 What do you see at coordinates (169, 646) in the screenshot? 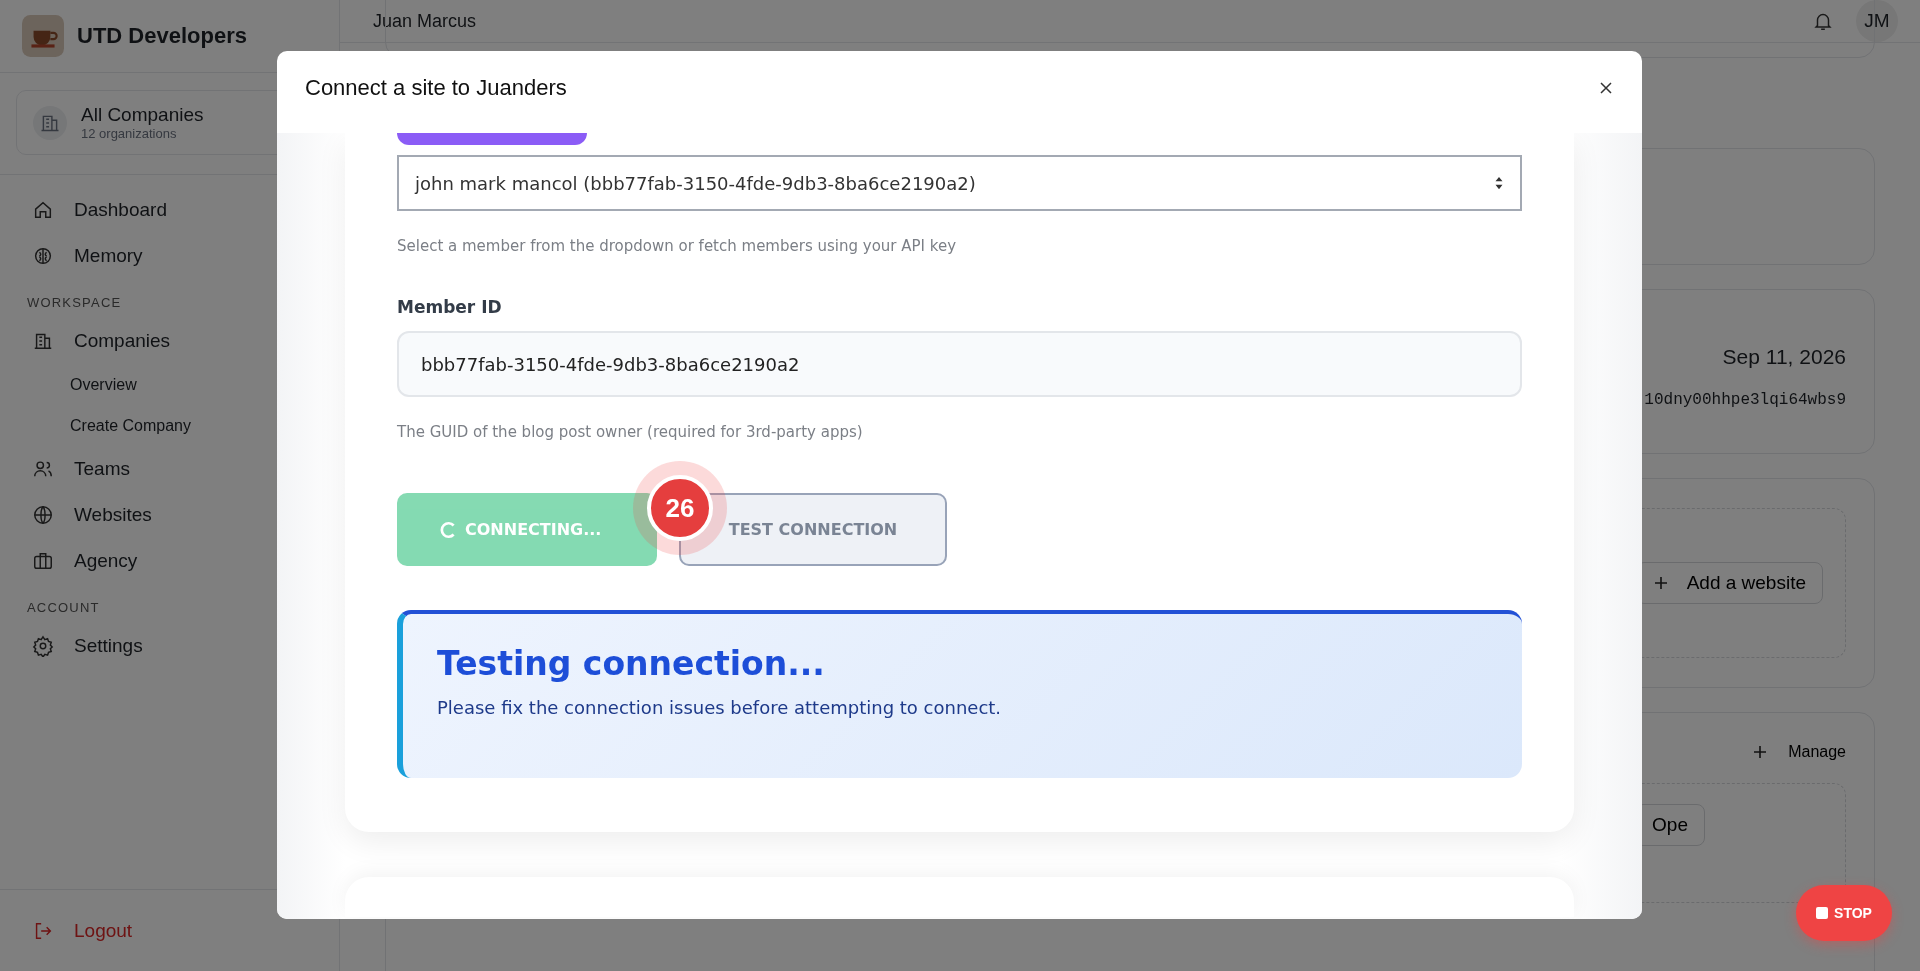
I see `nav-item: Settings` at bounding box center [169, 646].